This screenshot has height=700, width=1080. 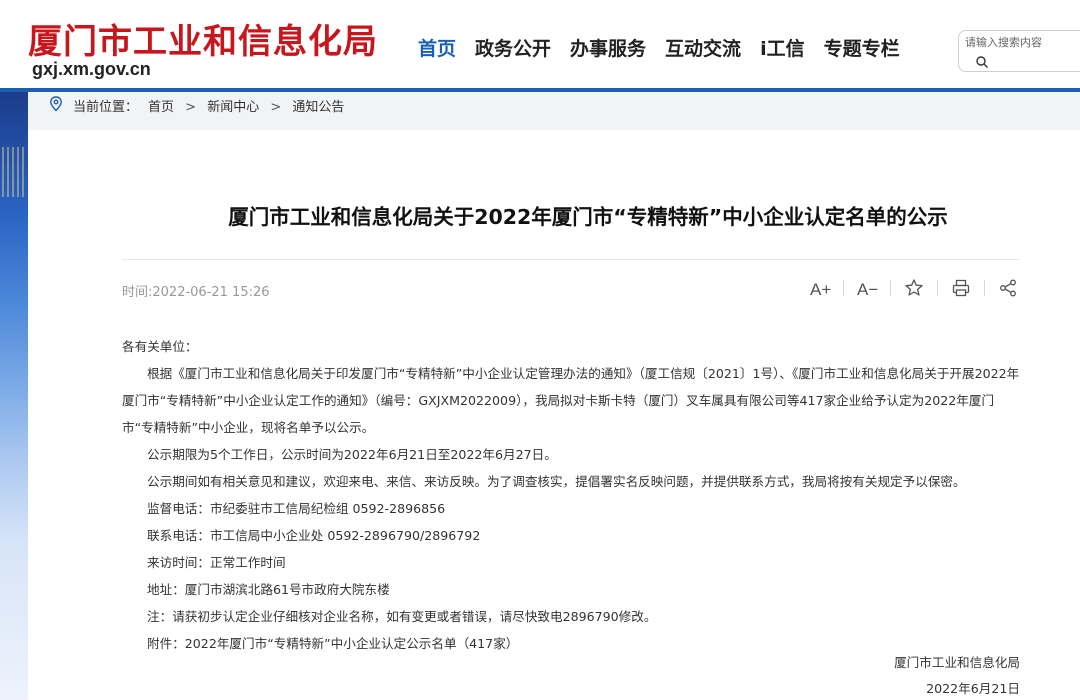 What do you see at coordinates (216, 562) in the screenshot?
I see `visit-time: 来访时间：正常工作时间` at bounding box center [216, 562].